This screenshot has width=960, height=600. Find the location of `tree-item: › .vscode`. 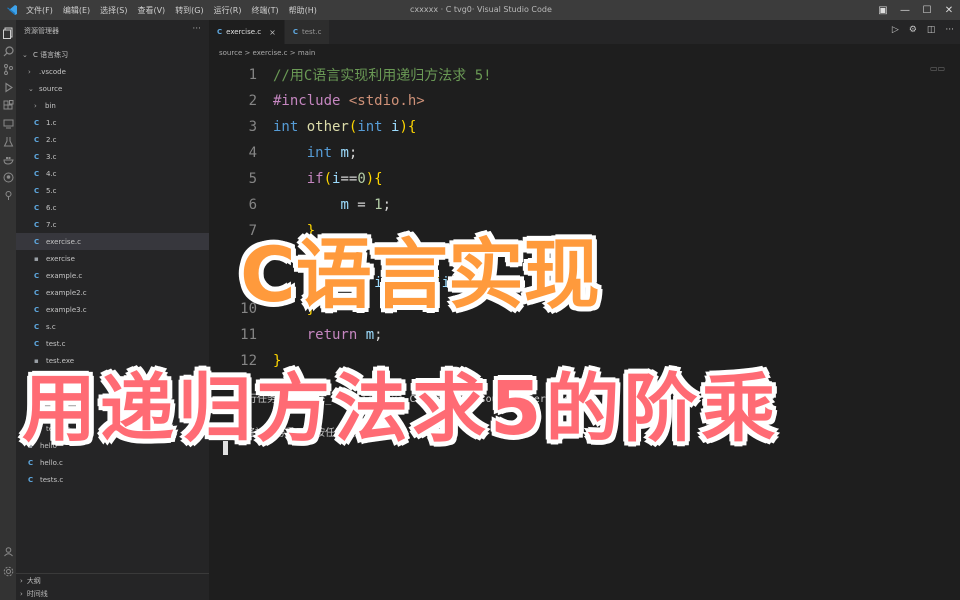

tree-item: › .vscode is located at coordinates (112, 71).